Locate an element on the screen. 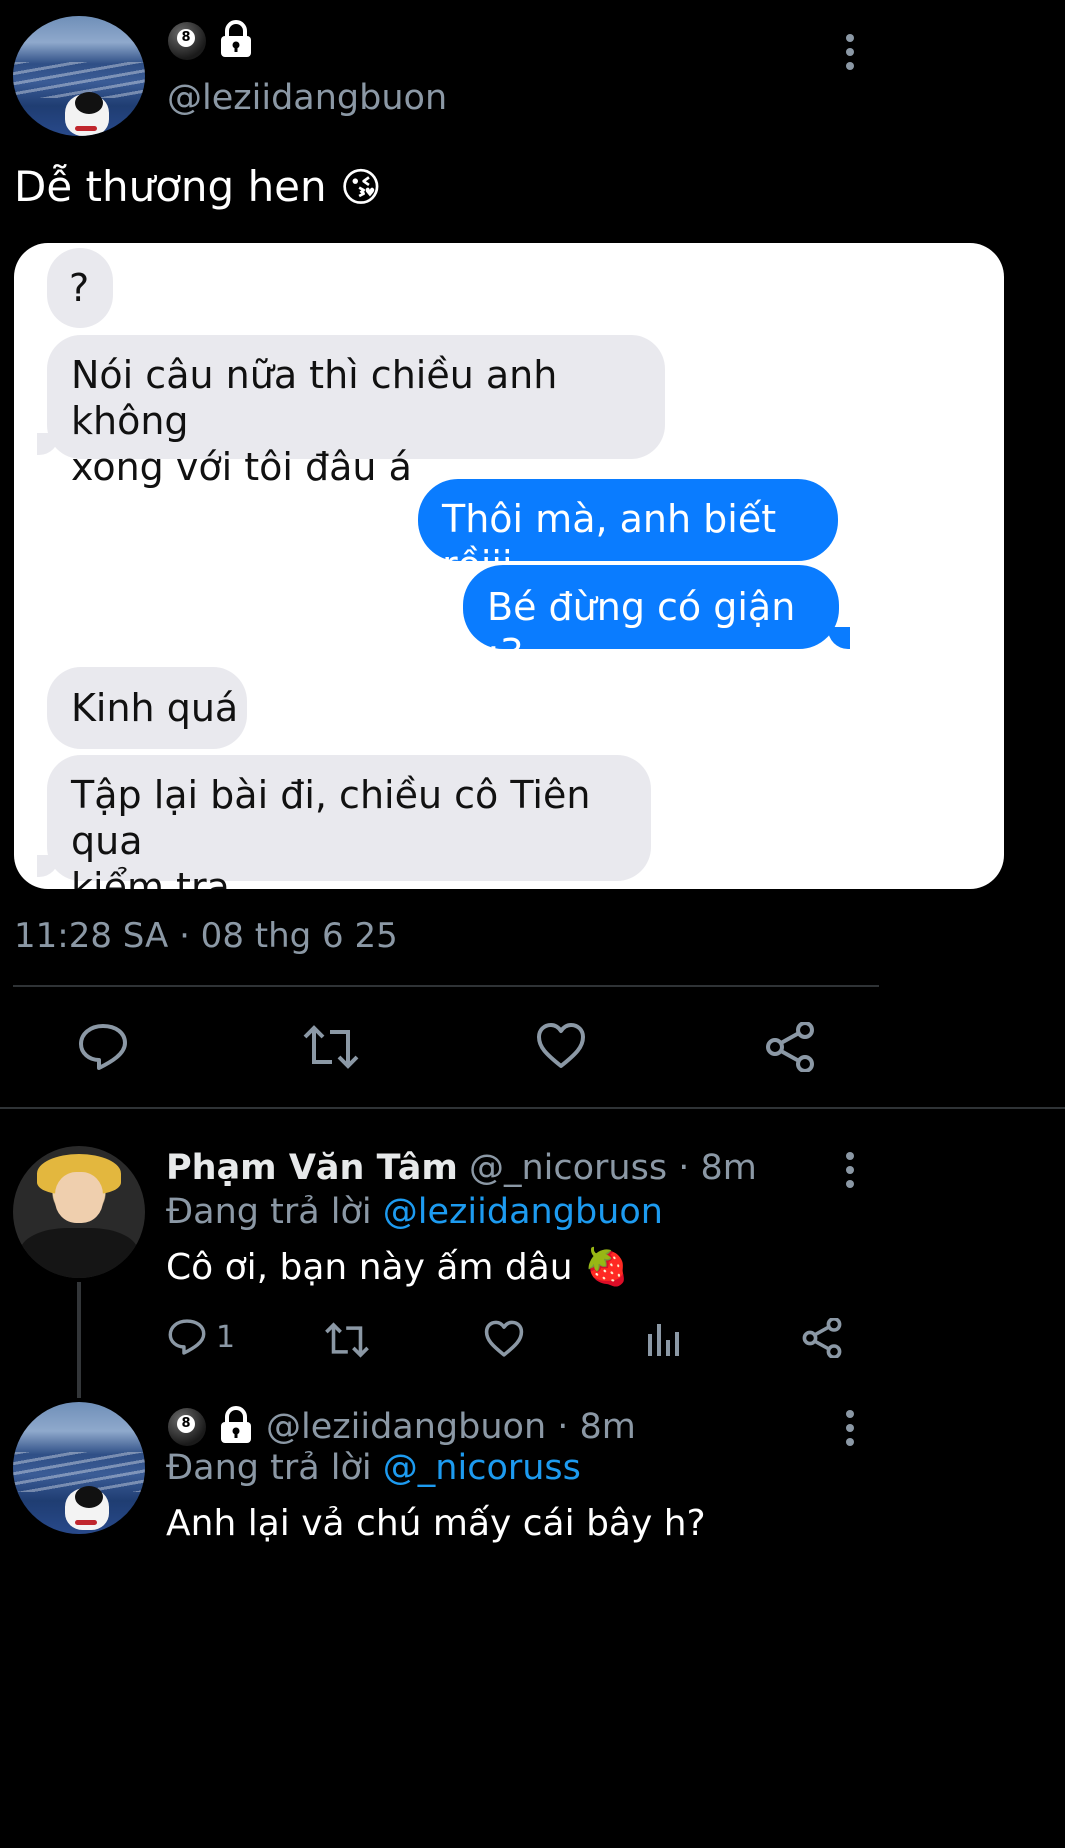 The image size is (1065, 1848). tweet-text: Dễ thương hen 😘 is located at coordinates (198, 186).